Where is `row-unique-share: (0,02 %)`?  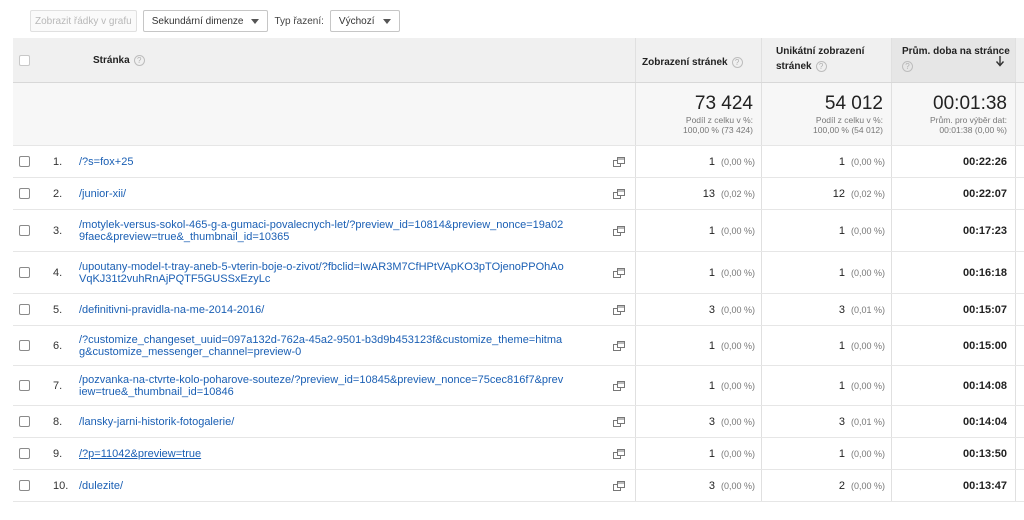 row-unique-share: (0,02 %) is located at coordinates (867, 194).